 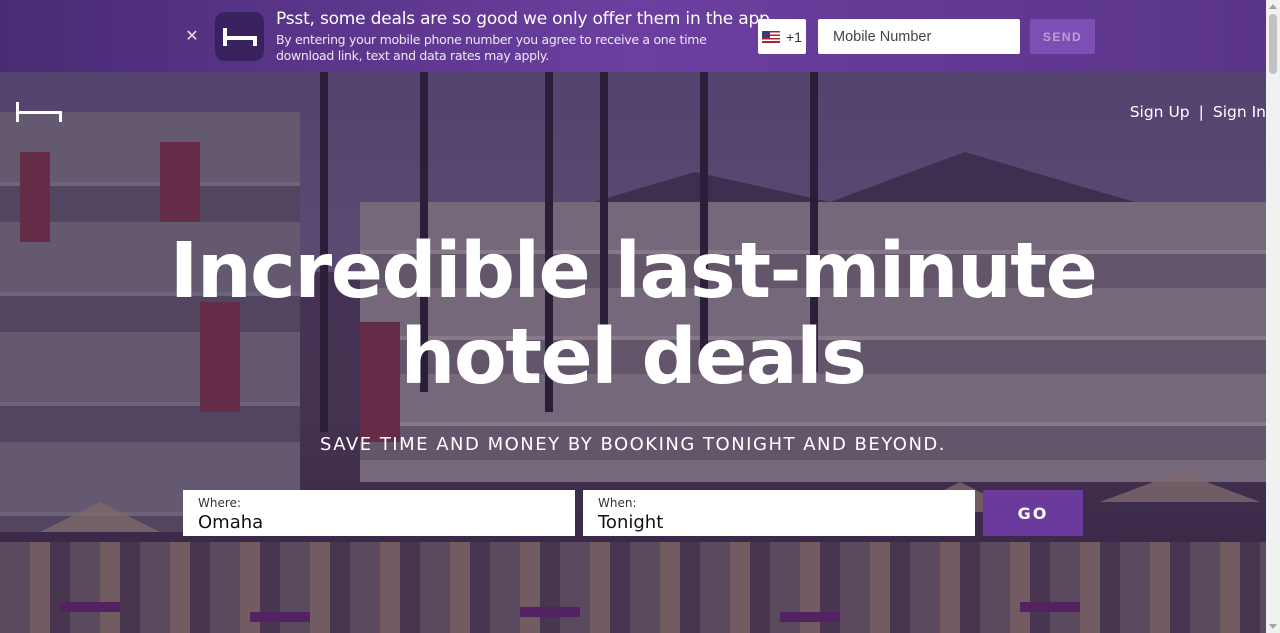 I want to click on country-code-select: +1, so click(x=782, y=36).